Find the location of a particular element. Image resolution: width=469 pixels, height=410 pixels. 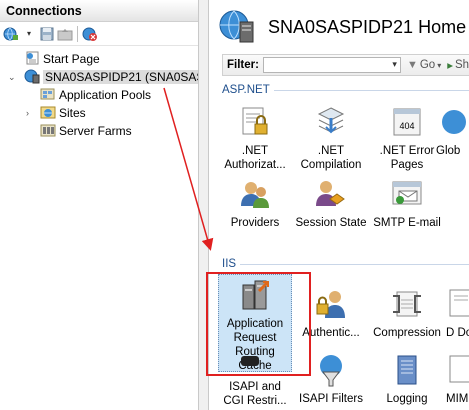

feature-label: Session State is located at coordinates (331, 223).